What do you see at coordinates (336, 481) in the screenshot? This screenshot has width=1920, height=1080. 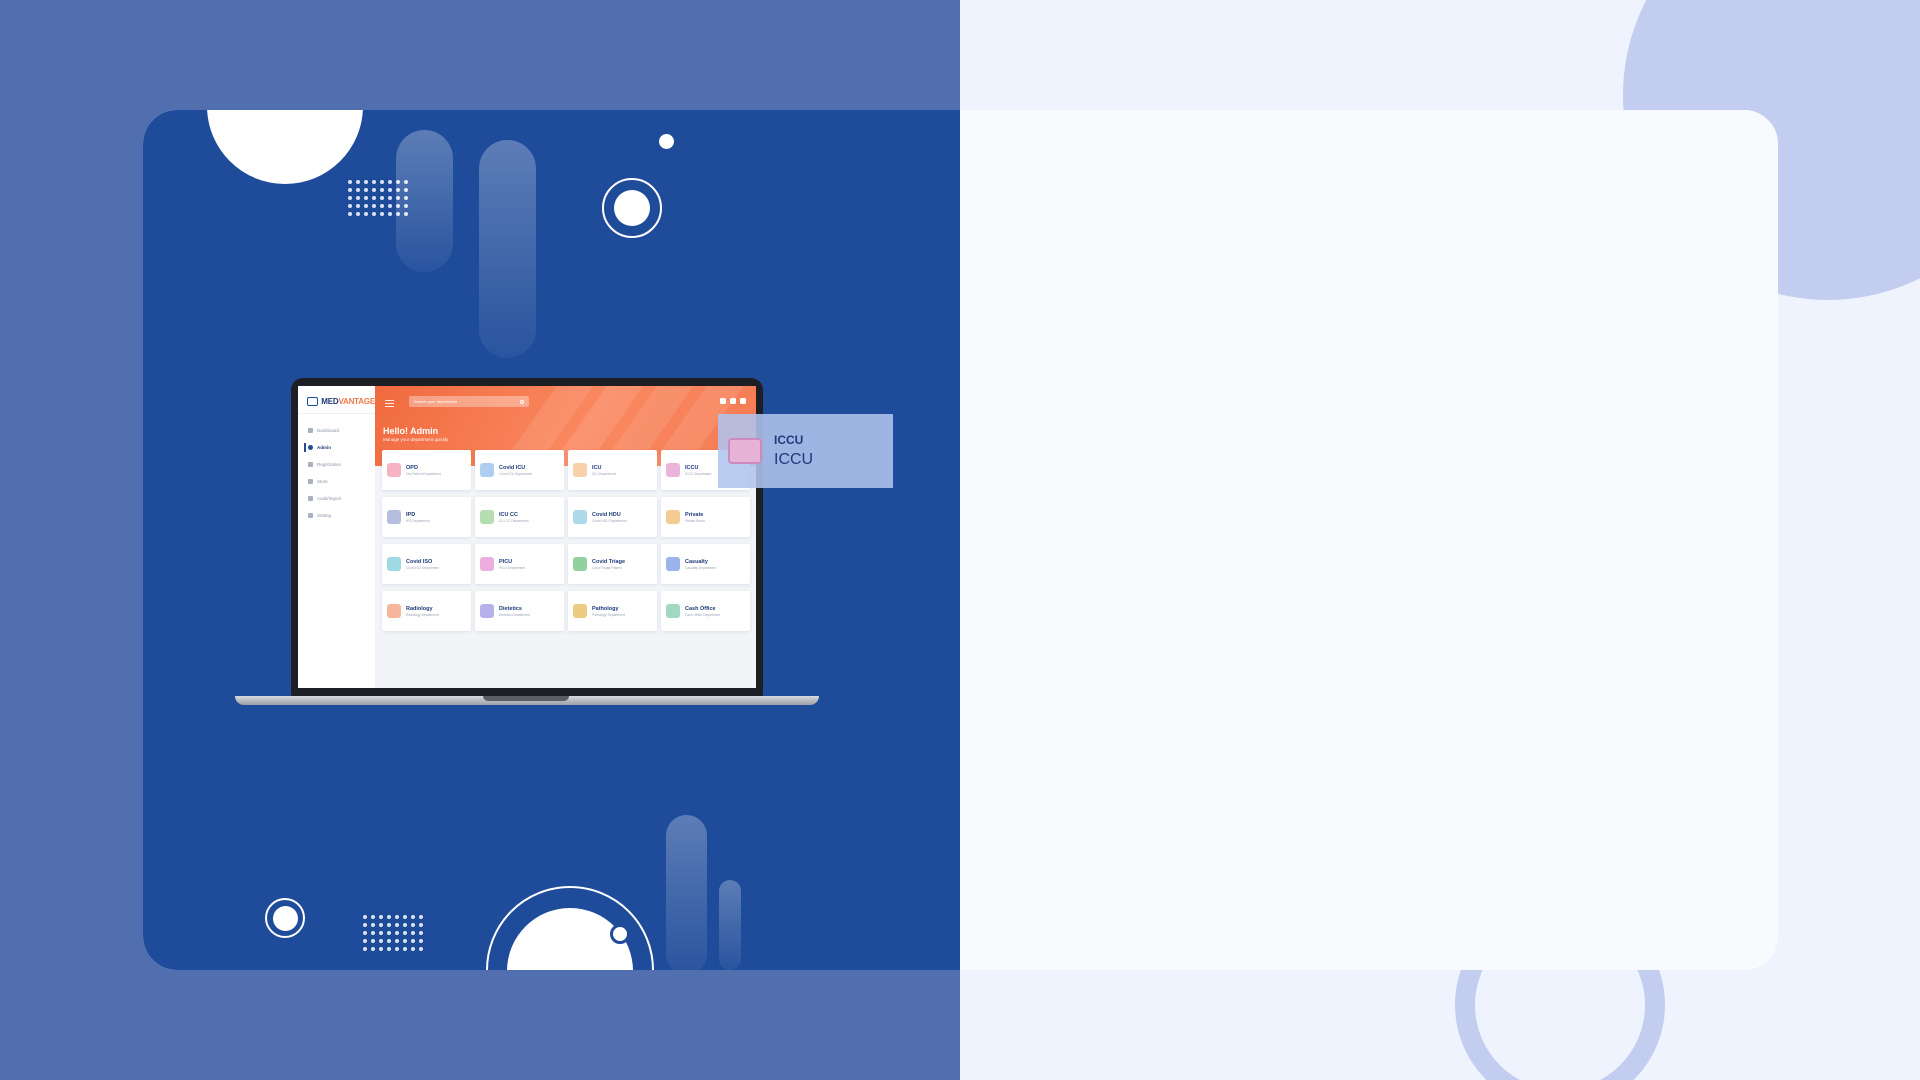 I see `sidebar-item-store: Store` at bounding box center [336, 481].